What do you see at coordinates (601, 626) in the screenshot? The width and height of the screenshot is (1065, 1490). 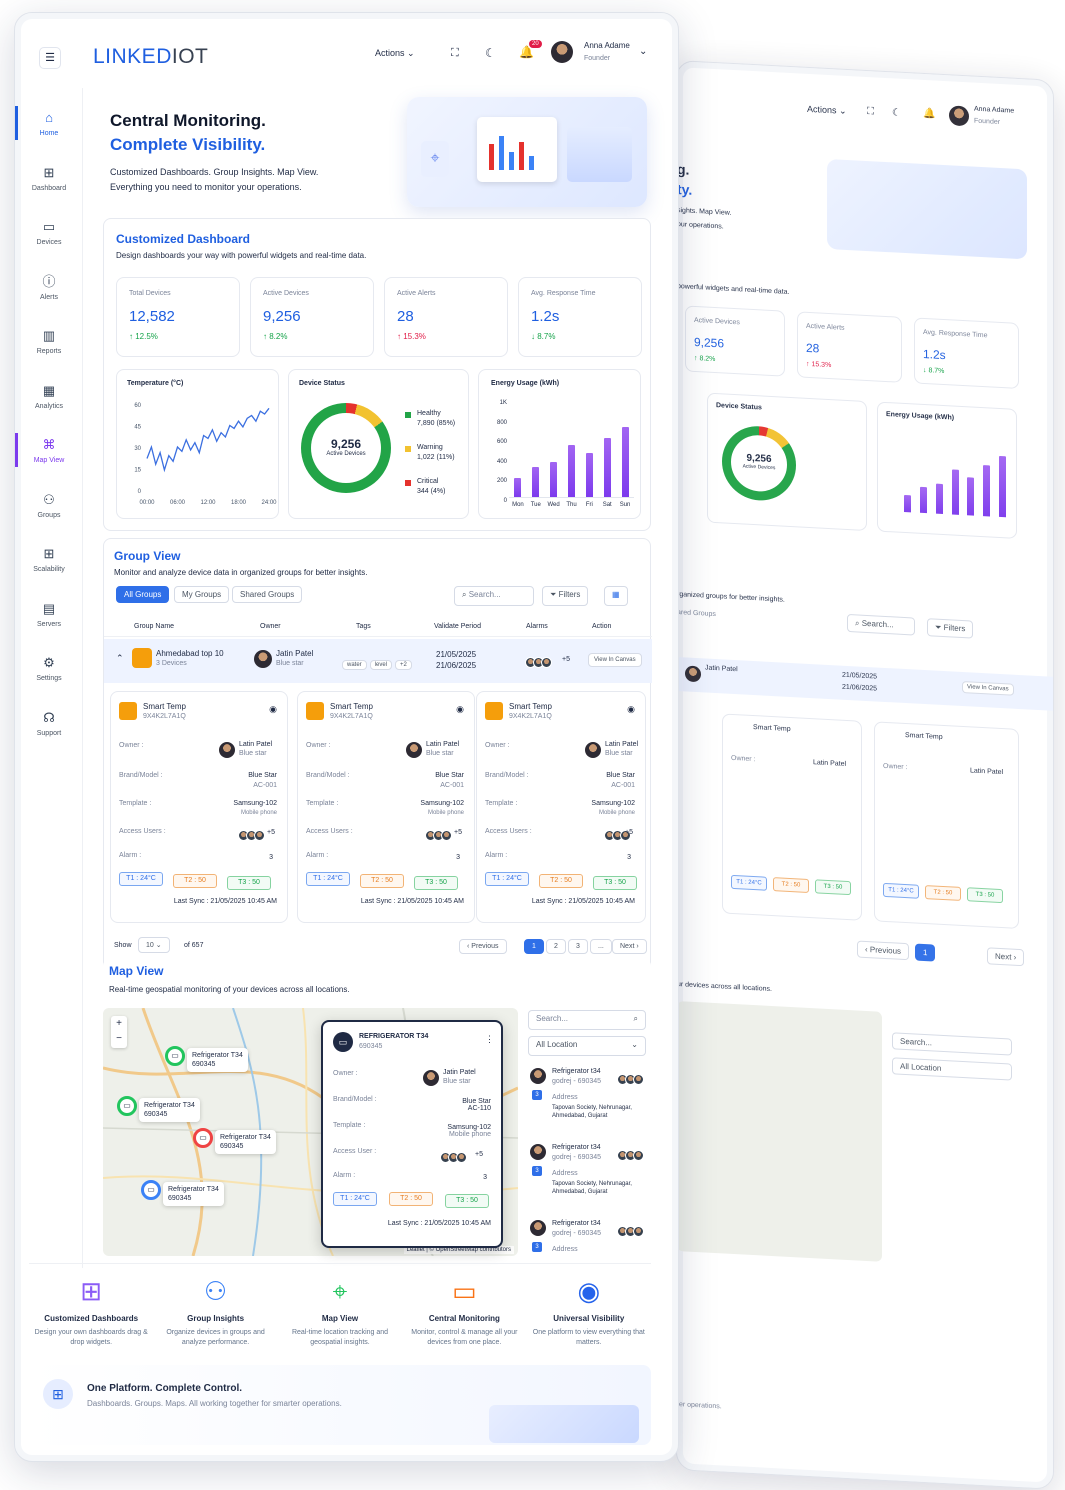 I see `column-header-action: Action` at bounding box center [601, 626].